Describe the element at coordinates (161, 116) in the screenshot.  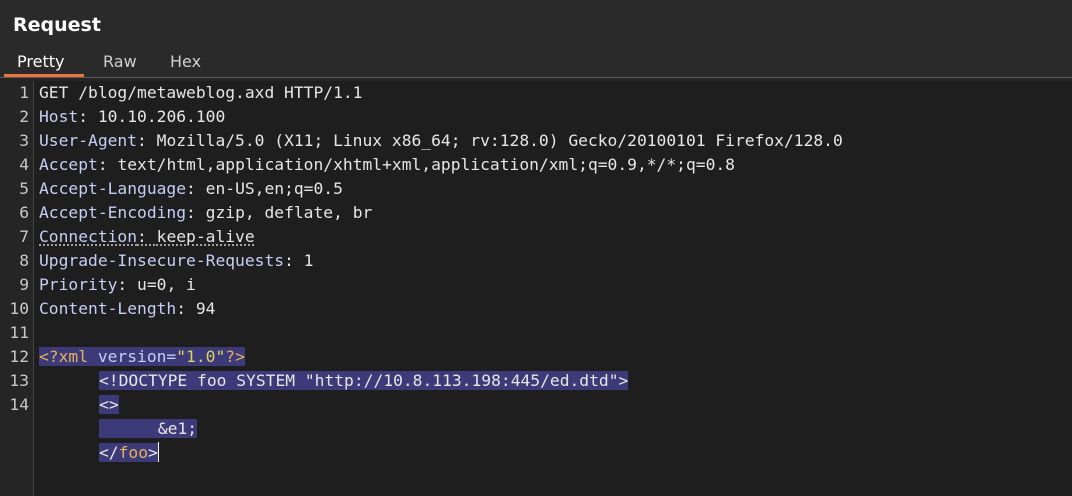
I see `header-value: 10.10.206.100` at that location.